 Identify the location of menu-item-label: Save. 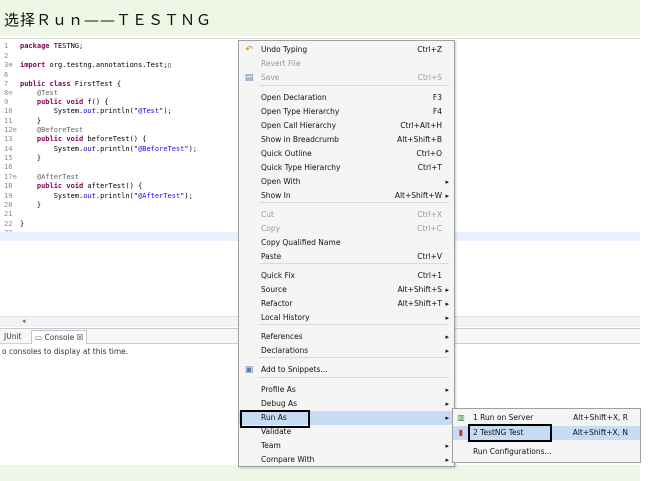
(270, 77).